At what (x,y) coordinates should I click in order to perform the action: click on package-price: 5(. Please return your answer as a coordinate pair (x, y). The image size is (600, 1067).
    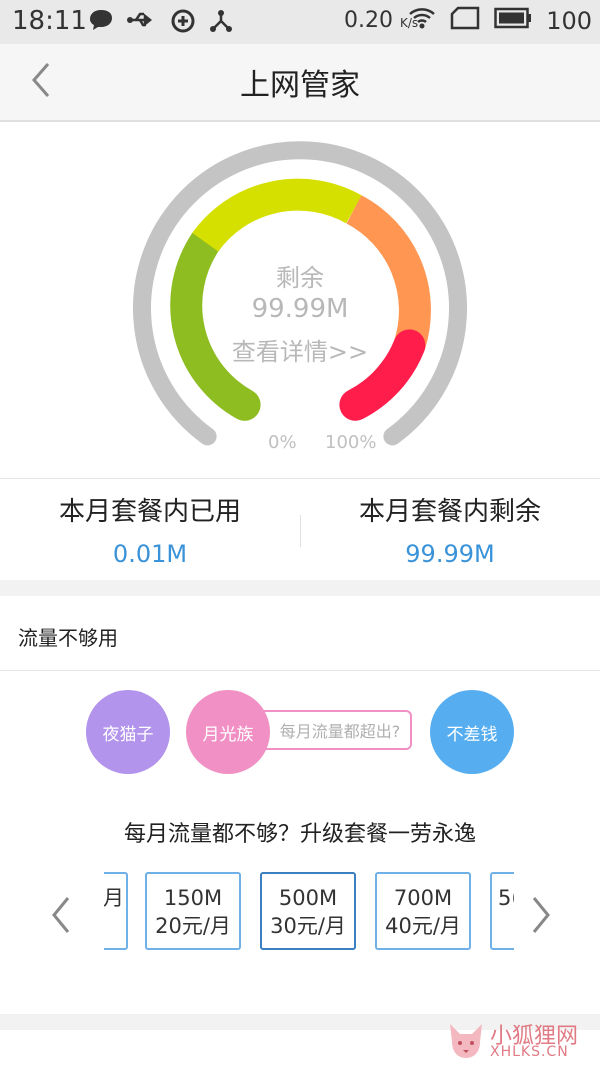
    Looking at the image, I should click on (506, 898).